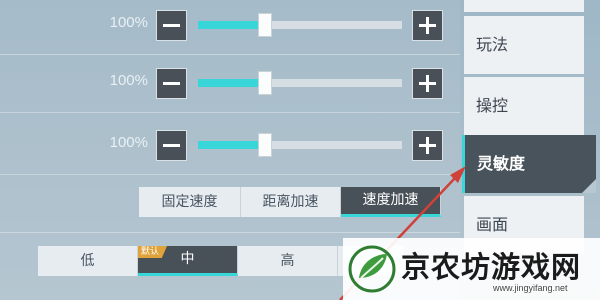 This screenshot has width=600, height=300. Describe the element at coordinates (524, 45) in the screenshot. I see `sidebar-tab-gameplay: 玩法` at that location.